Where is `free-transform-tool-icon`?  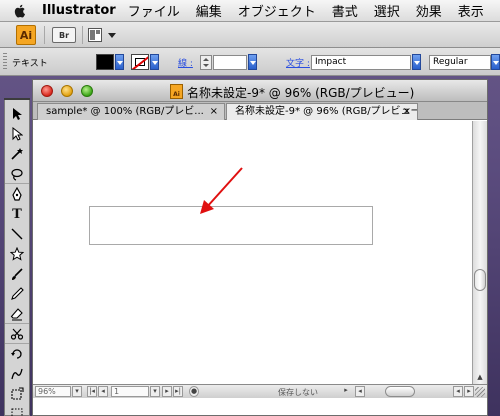 free-transform-tool-icon is located at coordinates (17, 394).